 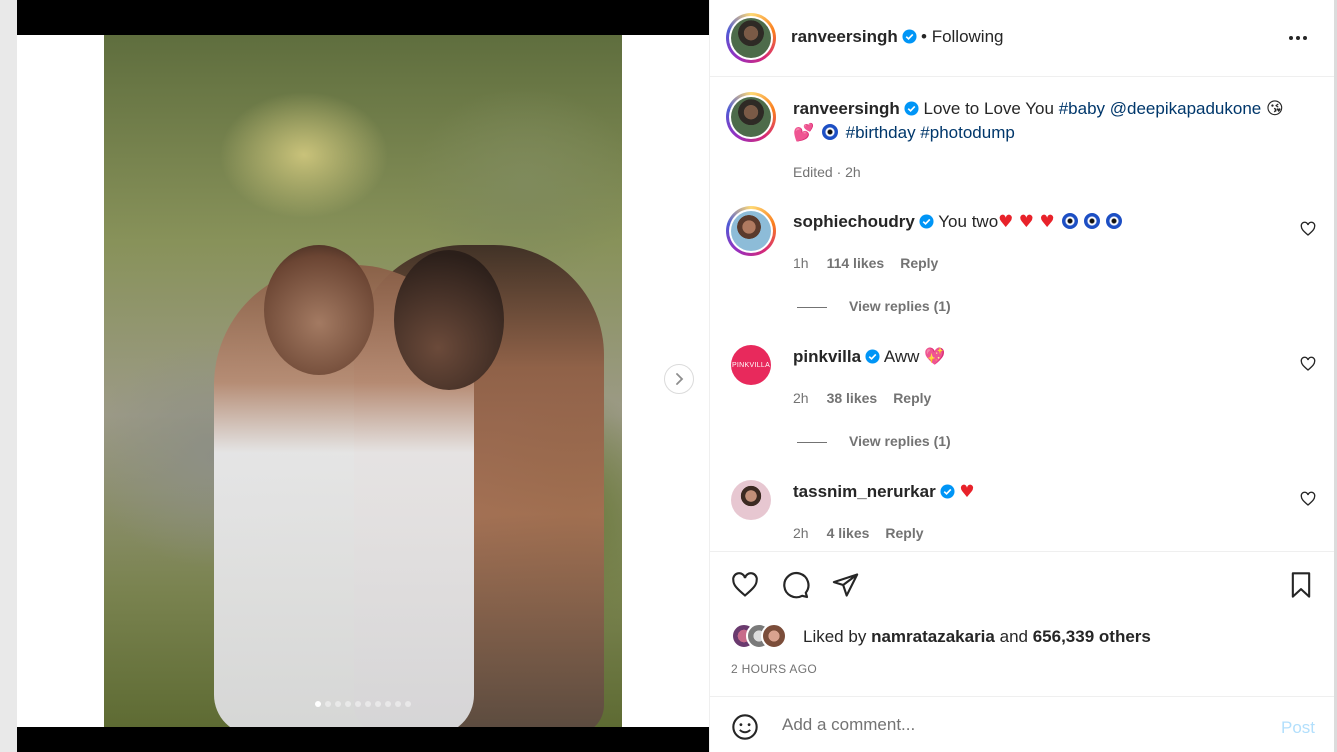 I want to click on add-comment-bar: Post, so click(x=1022, y=724).